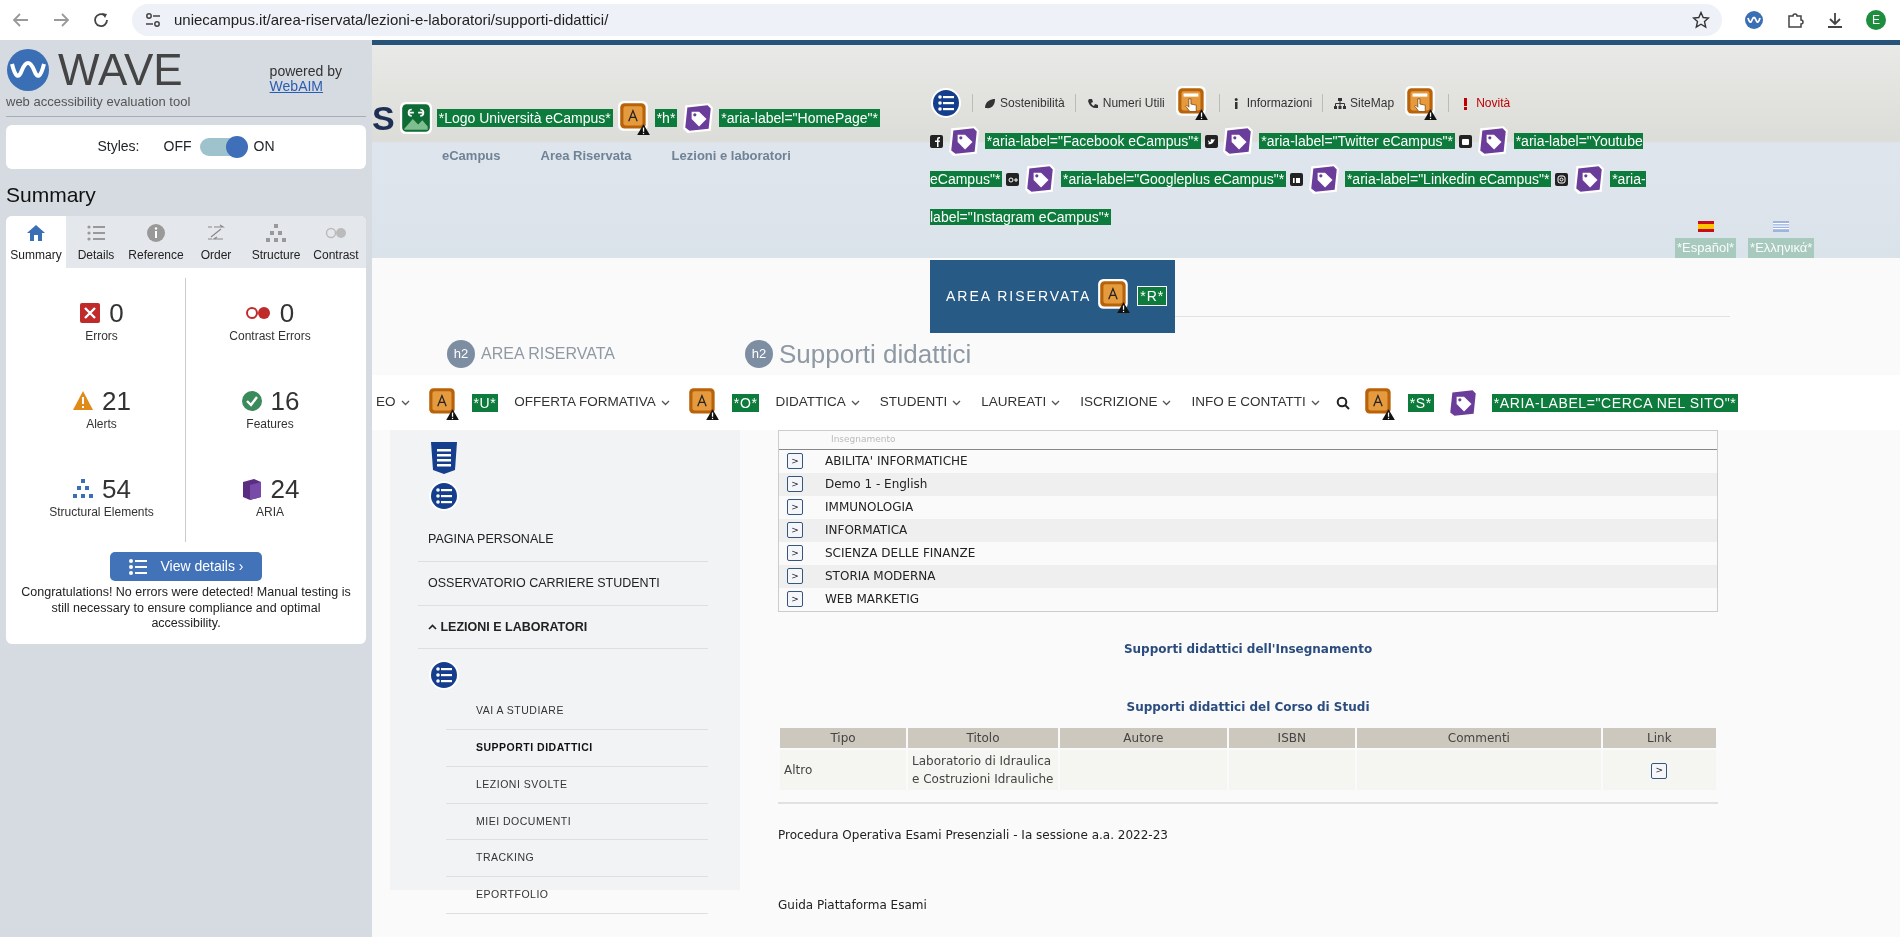  I want to click on info-icon, so click(156, 233).